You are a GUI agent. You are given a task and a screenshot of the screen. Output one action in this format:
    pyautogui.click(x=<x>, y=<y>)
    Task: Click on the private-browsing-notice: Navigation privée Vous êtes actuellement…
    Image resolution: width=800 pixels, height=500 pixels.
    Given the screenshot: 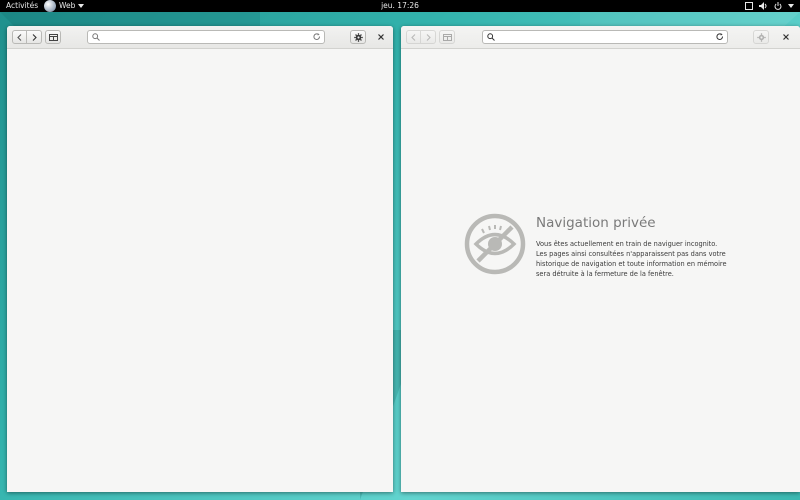 What is the action you would take?
    pyautogui.click(x=596, y=246)
    